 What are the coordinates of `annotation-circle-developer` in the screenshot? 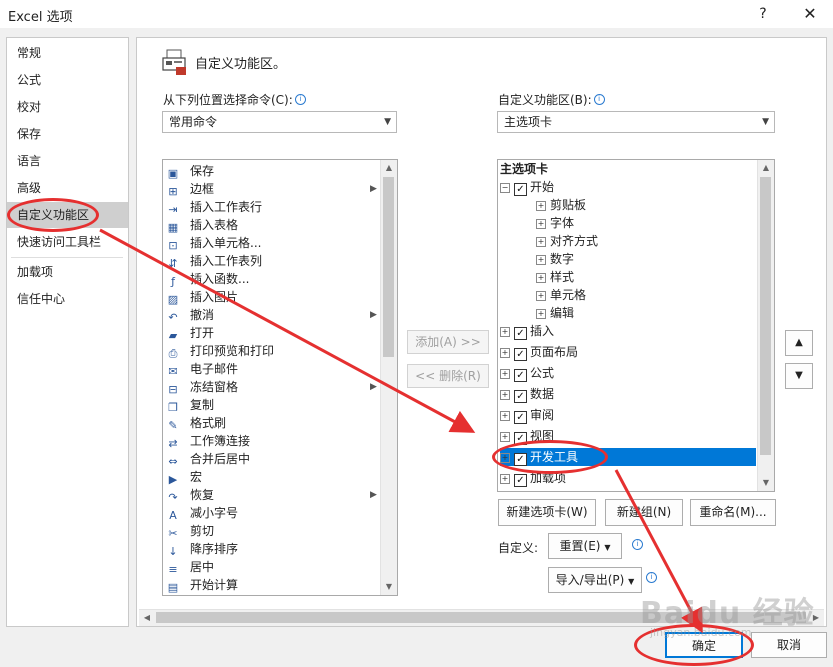 It's located at (550, 457).